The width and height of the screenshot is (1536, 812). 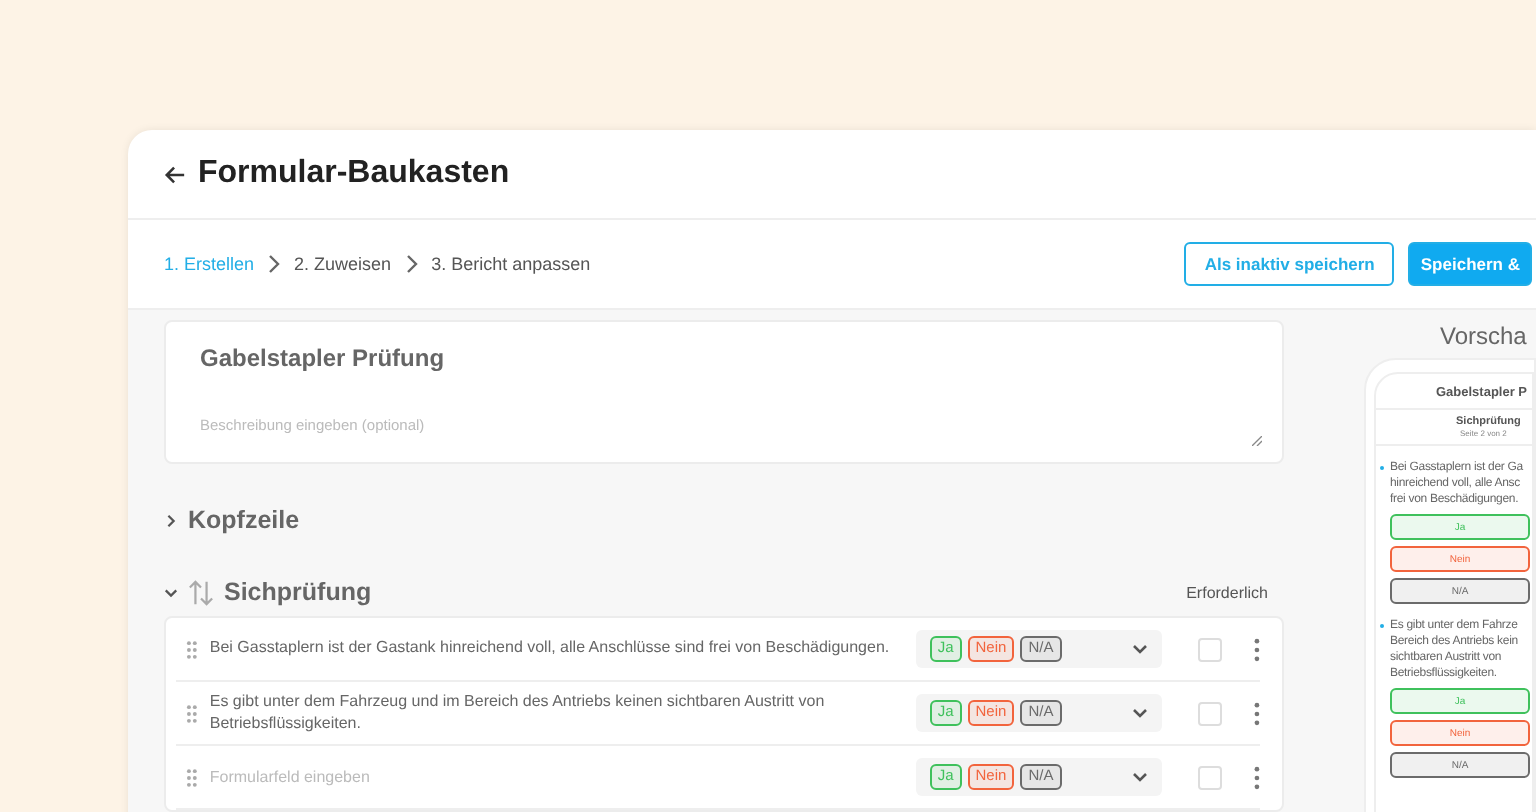 What do you see at coordinates (518, 713) in the screenshot?
I see `question-text: Es gibt unter dem Fahrzeug und im Bereich des Antriebs keinen sichtbaren Austritt von Betriebsflüssigkeiten.` at bounding box center [518, 713].